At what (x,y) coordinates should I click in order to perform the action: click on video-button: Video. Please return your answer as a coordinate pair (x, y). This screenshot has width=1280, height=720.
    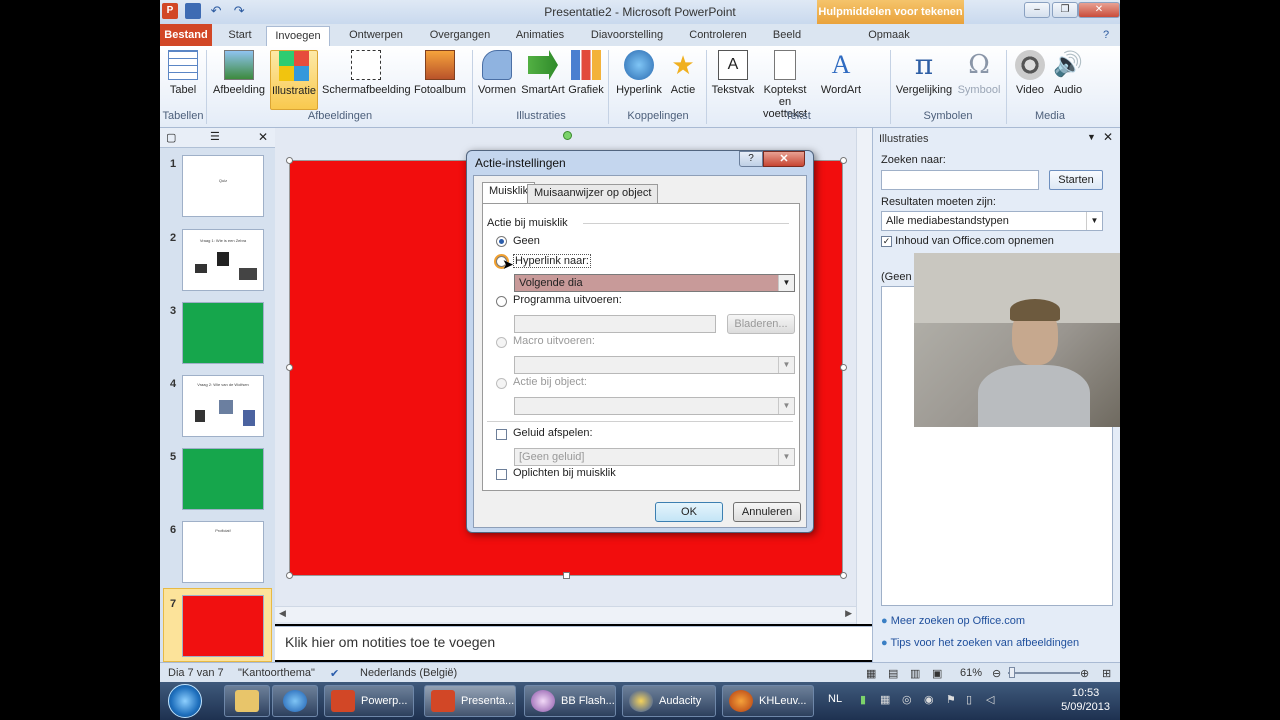
    Looking at the image, I should click on (1030, 73).